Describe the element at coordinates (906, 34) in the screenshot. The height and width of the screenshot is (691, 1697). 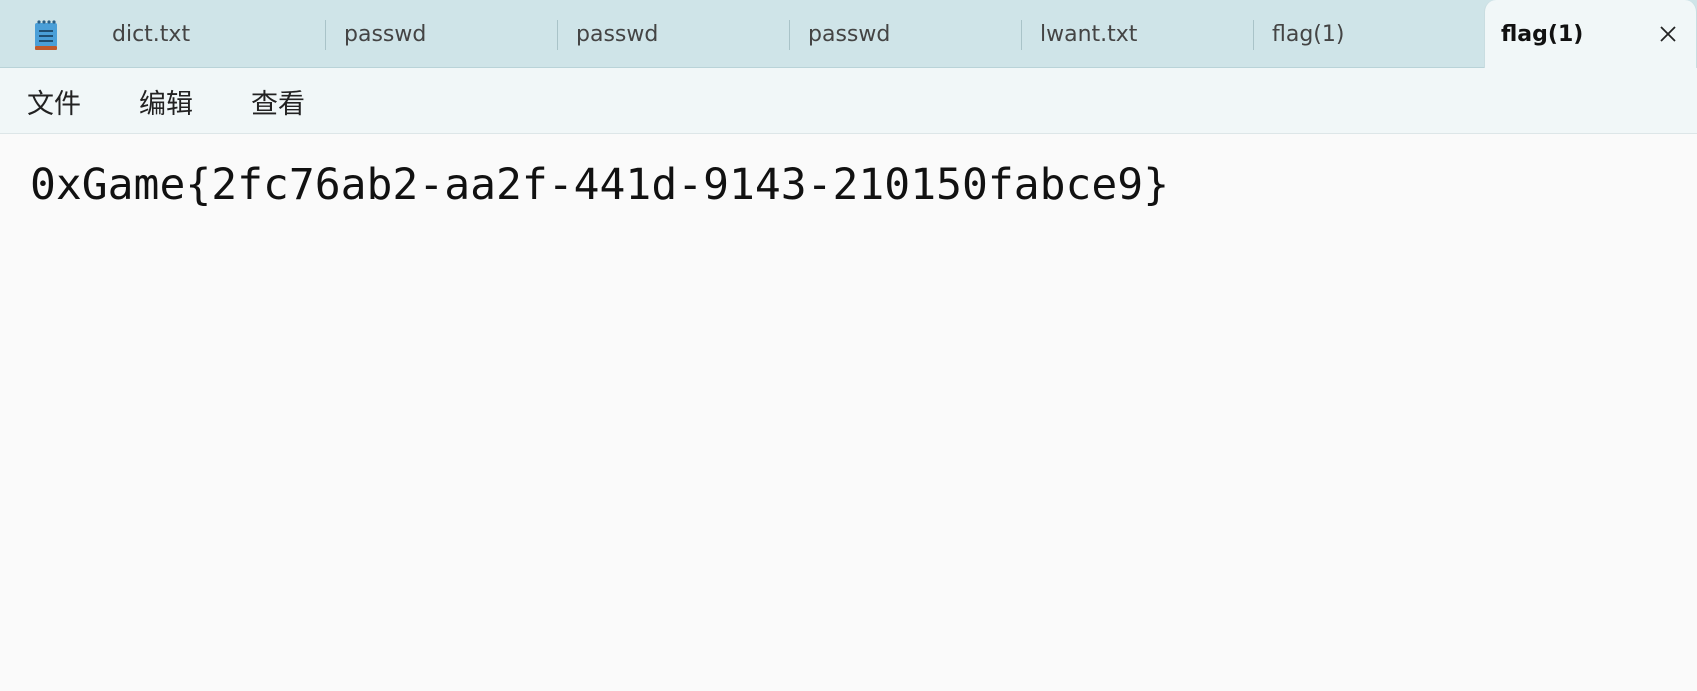
I see `tab-passwd-3: passwd` at that location.